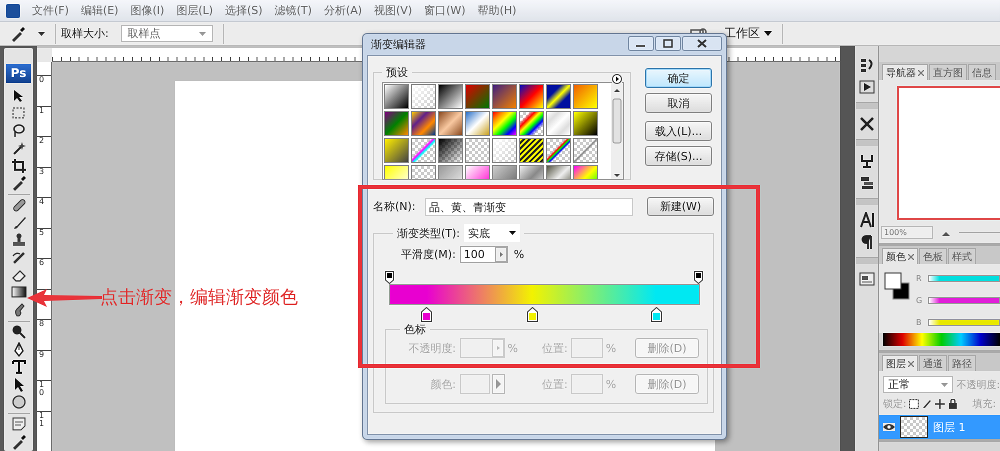 The height and width of the screenshot is (451, 1000). What do you see at coordinates (933, 363) in the screenshot?
I see `panel-tab: 通道` at bounding box center [933, 363].